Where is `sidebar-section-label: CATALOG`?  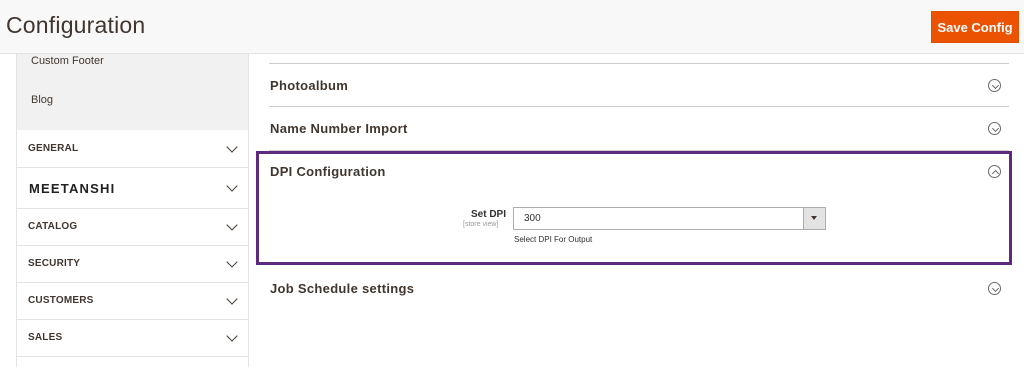 sidebar-section-label: CATALOG is located at coordinates (53, 226).